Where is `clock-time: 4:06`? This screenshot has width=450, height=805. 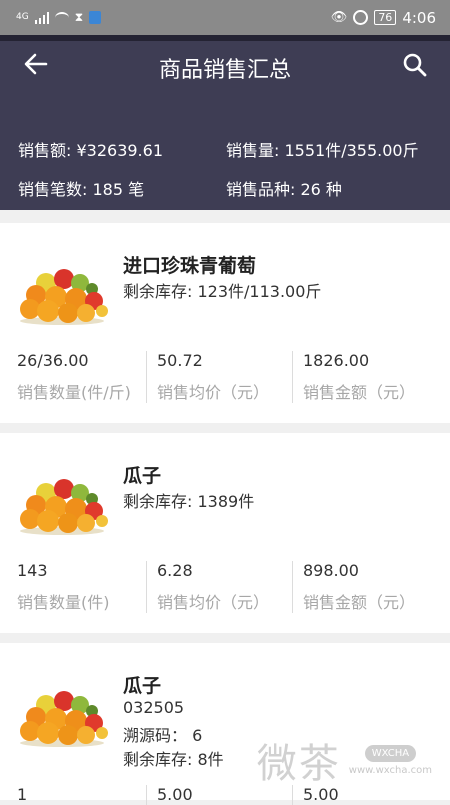 clock-time: 4:06 is located at coordinates (419, 17).